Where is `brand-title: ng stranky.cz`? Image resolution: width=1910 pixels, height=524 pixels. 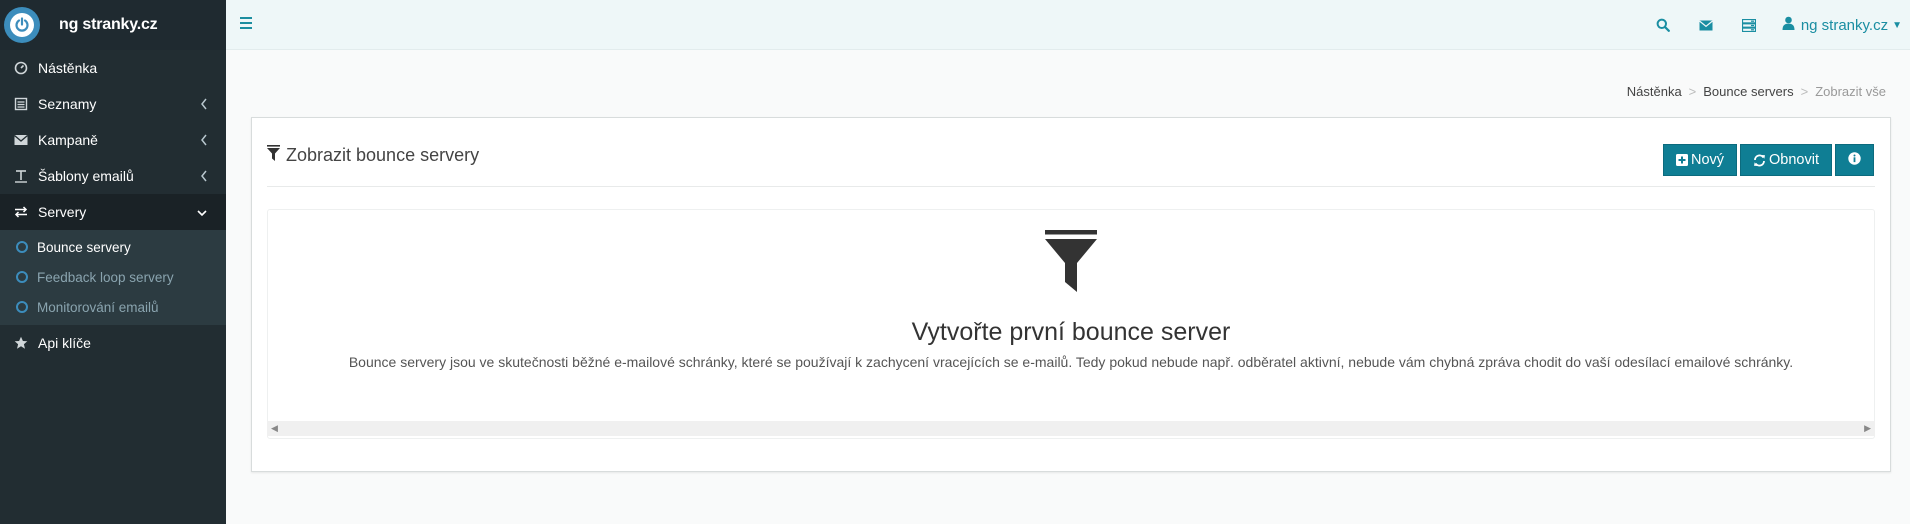
brand-title: ng stranky.cz is located at coordinates (108, 24).